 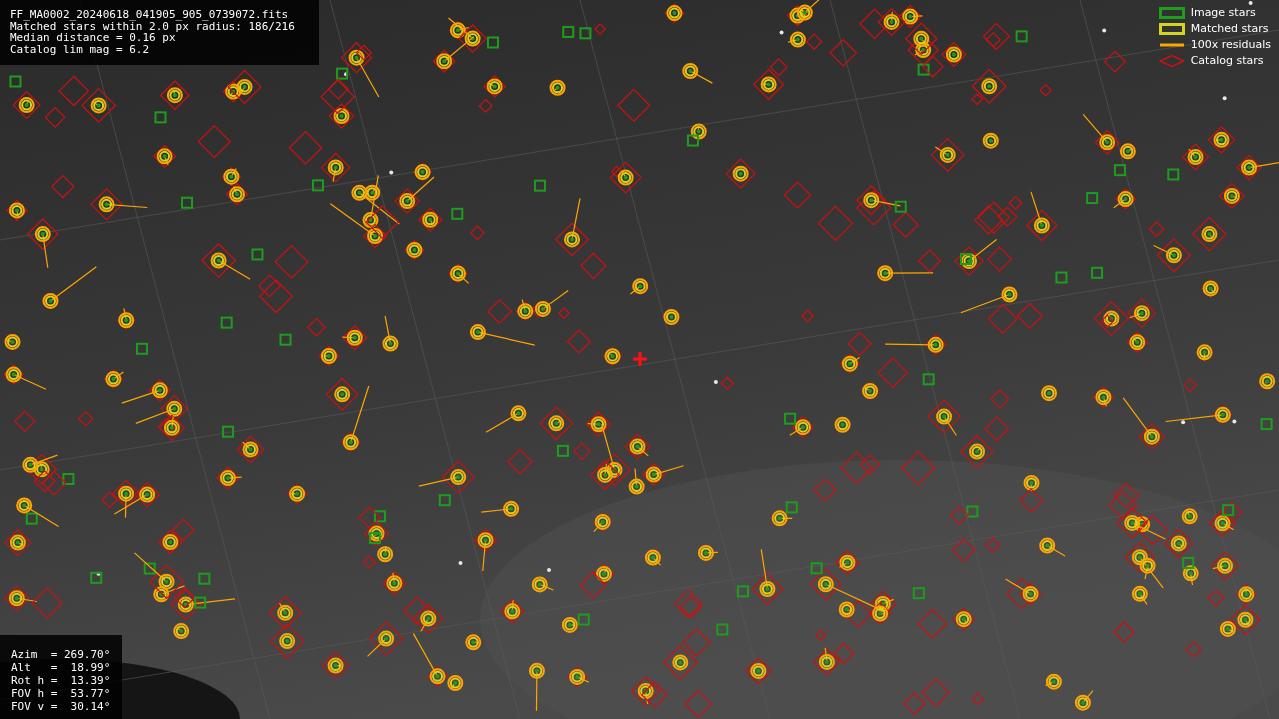 I want to click on legend-label: Image stars, so click(x=1223, y=12).